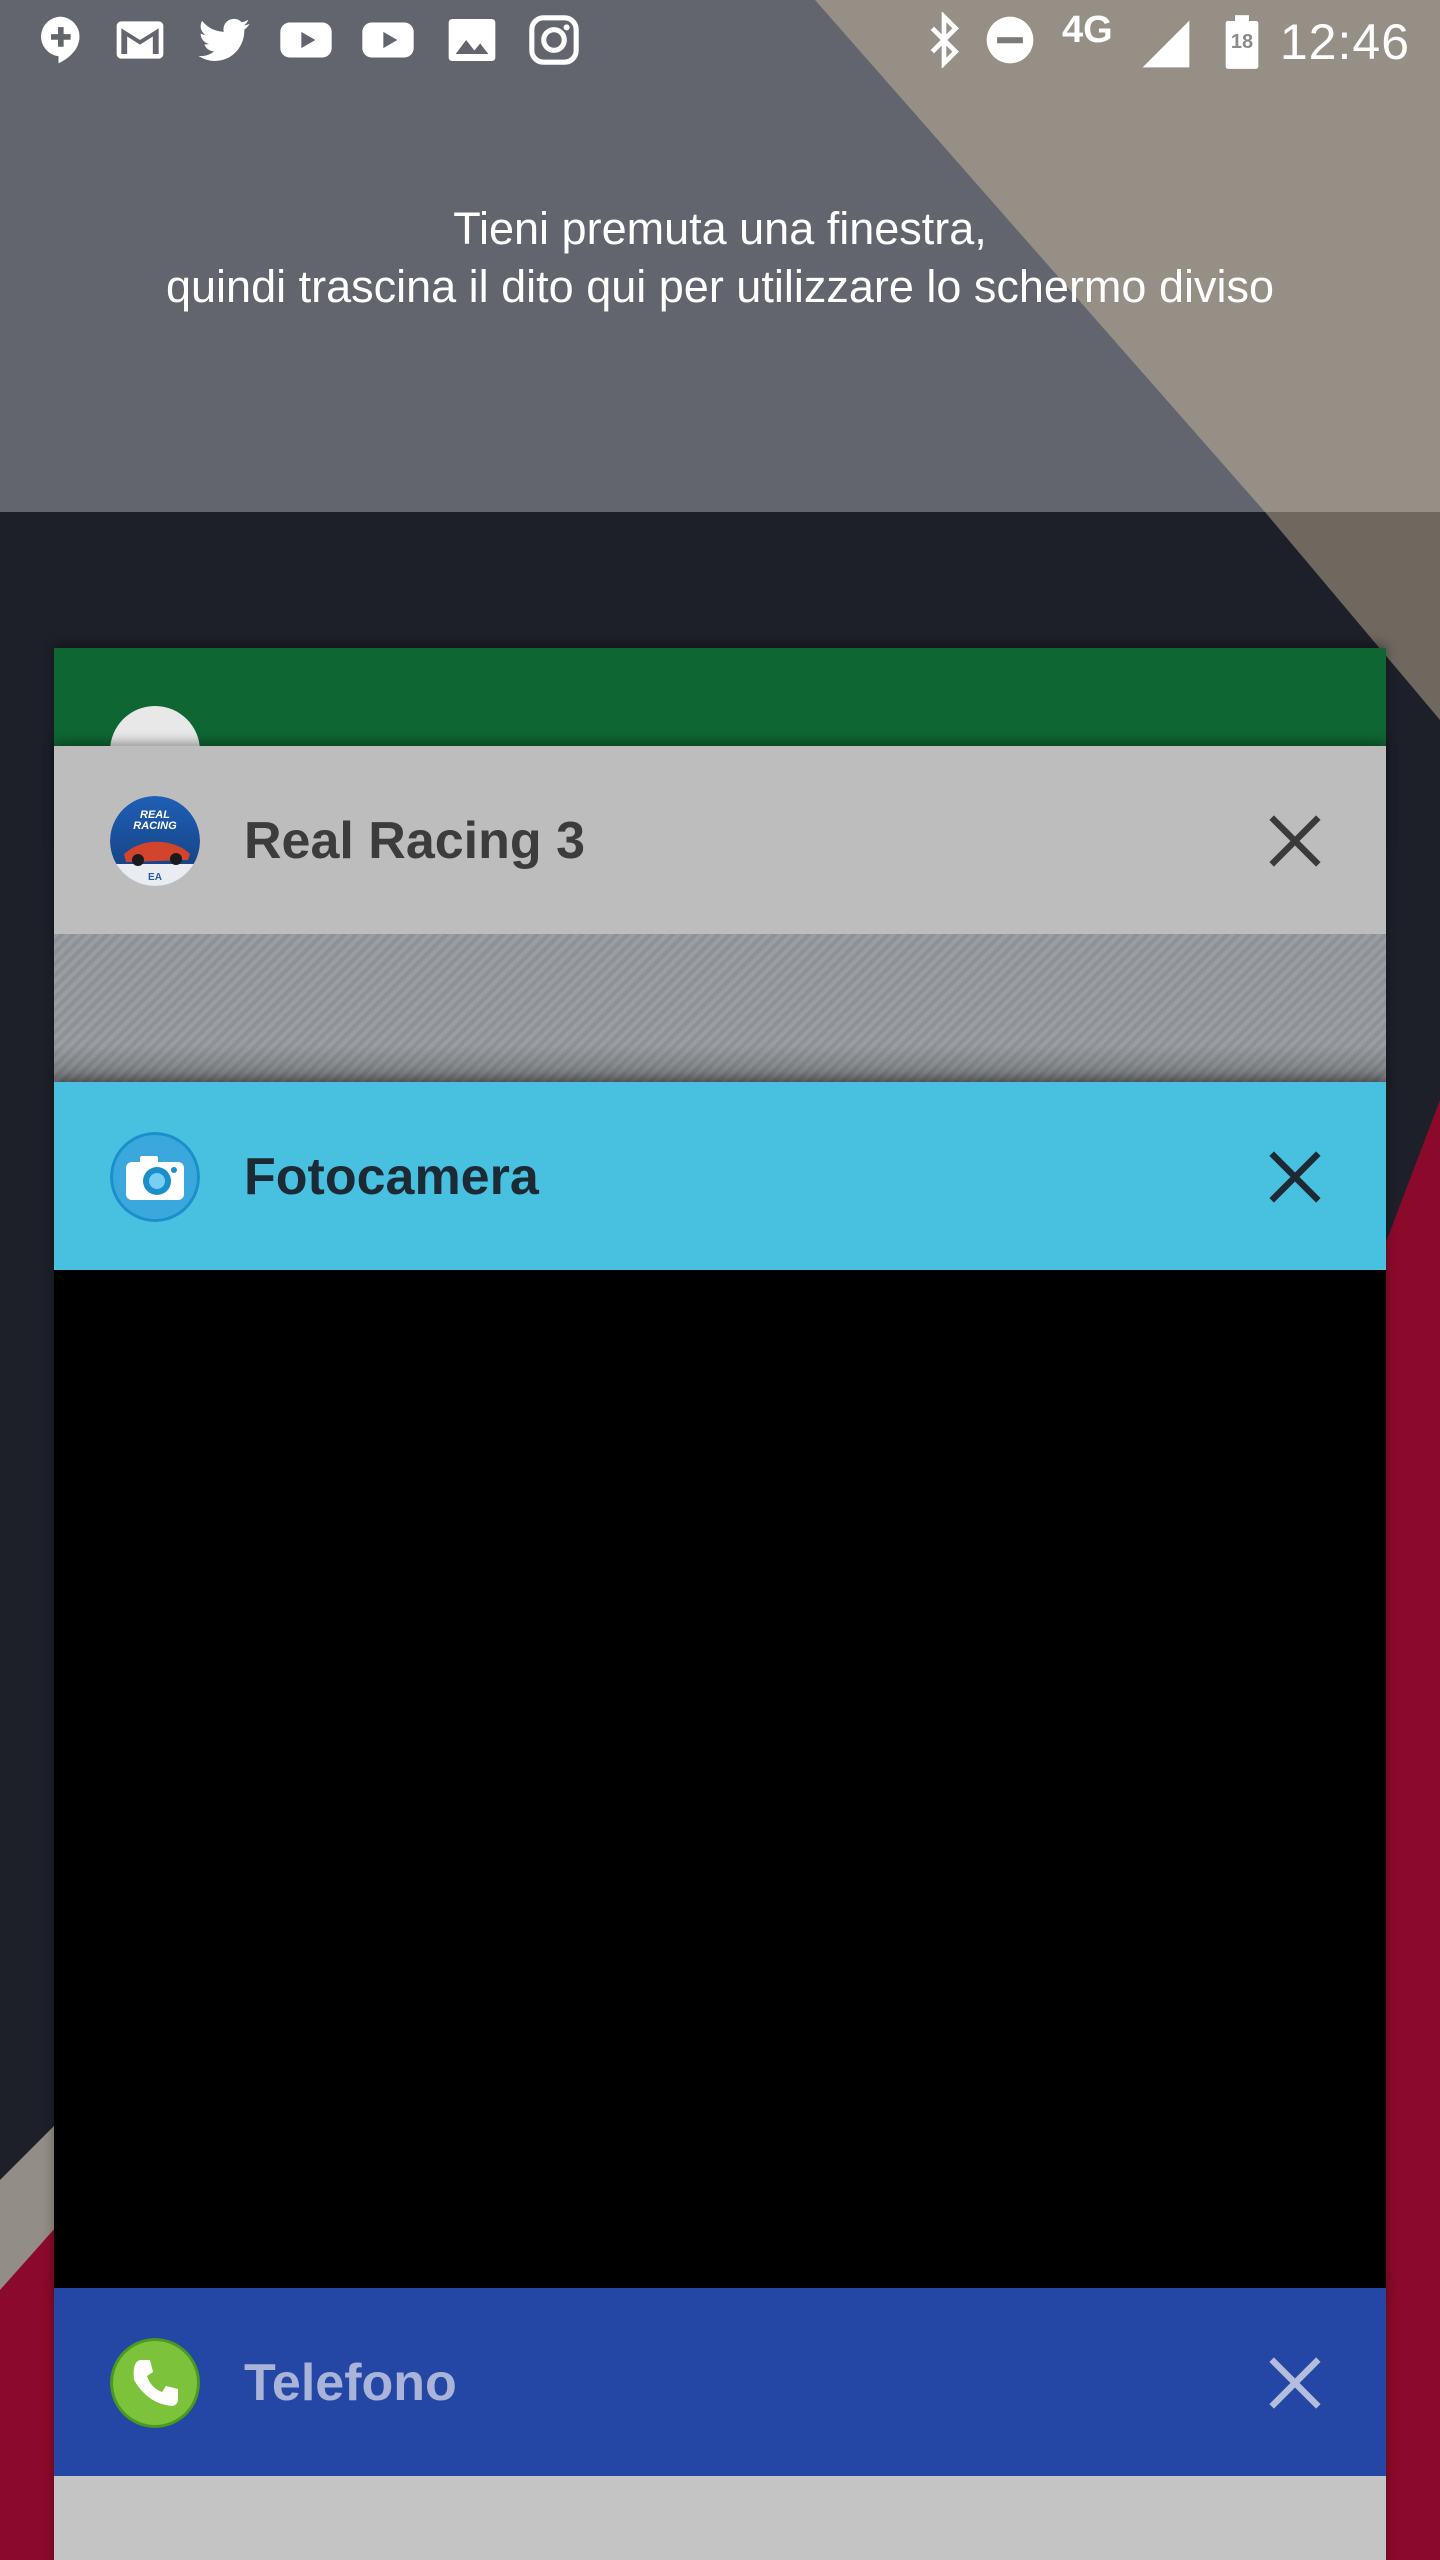  I want to click on twitter-icon, so click(224, 40).